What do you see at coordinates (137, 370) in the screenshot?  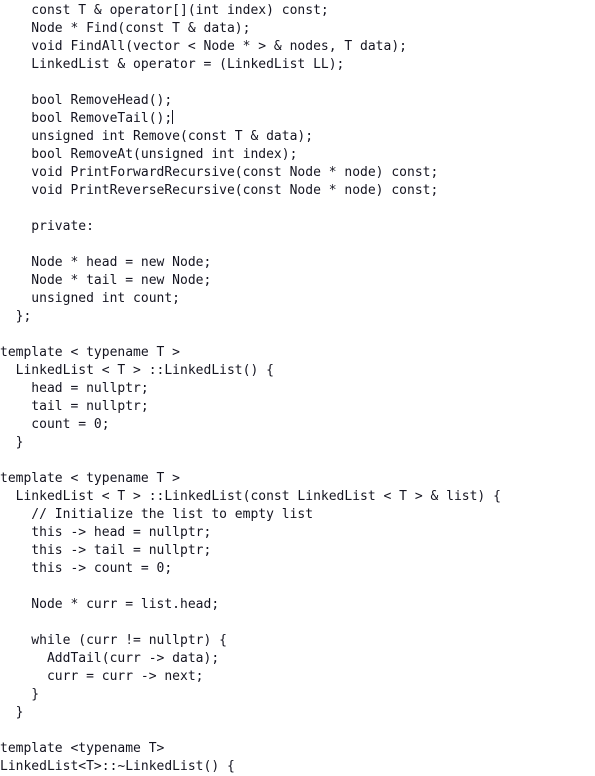 I see `code-line-text: LinkedList < T > ::LinkedList() {` at bounding box center [137, 370].